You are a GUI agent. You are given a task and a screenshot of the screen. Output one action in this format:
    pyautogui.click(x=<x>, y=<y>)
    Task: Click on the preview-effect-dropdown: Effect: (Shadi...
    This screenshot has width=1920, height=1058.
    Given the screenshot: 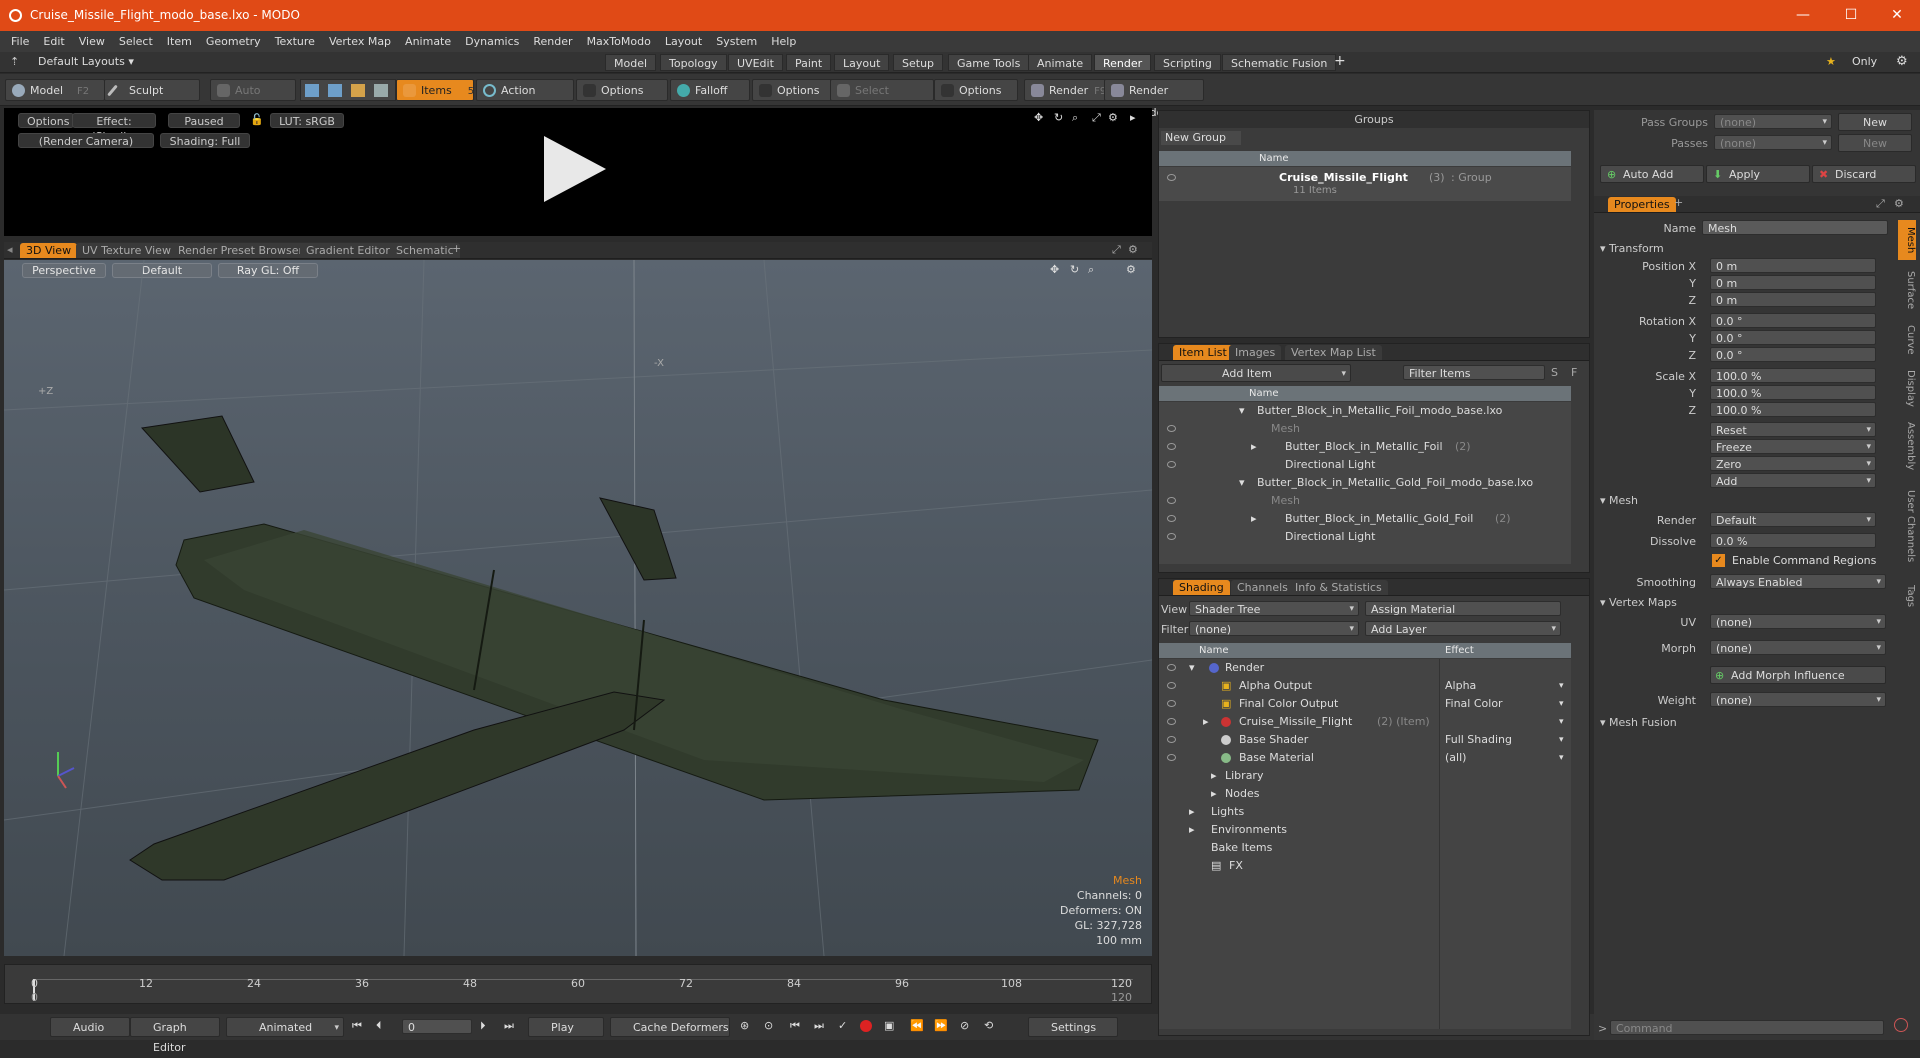 What is the action you would take?
    pyautogui.click(x=114, y=128)
    